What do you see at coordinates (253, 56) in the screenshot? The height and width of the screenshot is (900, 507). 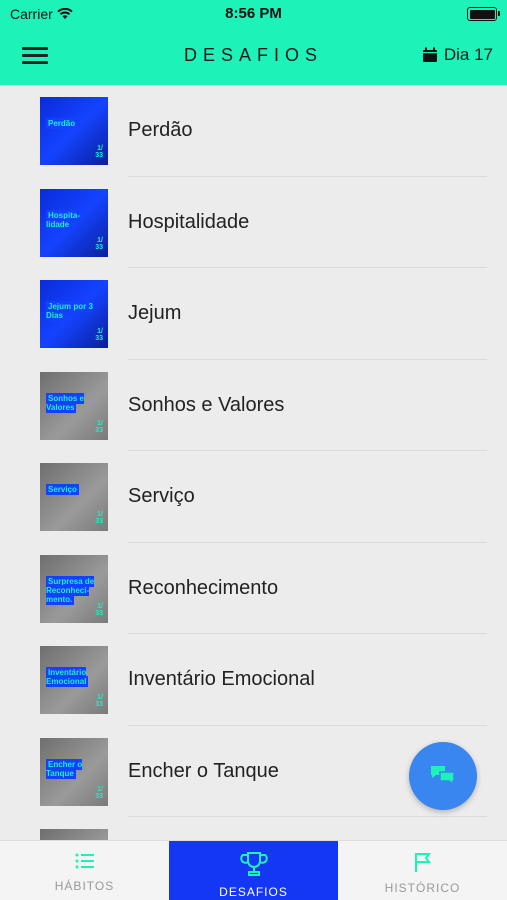 I see `nav-bar: DESAFIOS Dia 17` at bounding box center [253, 56].